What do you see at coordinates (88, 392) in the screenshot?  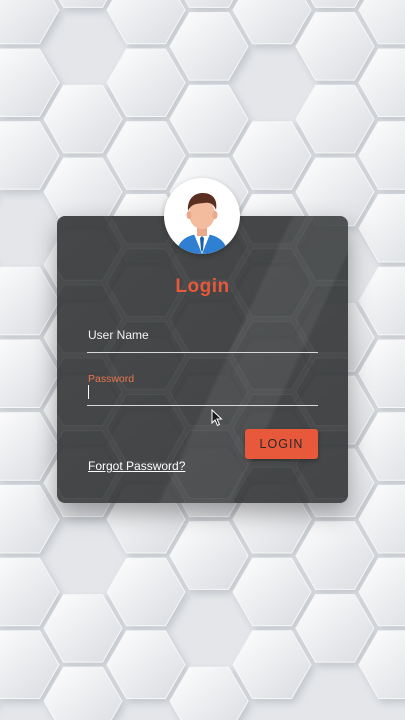 I see `text-caret` at bounding box center [88, 392].